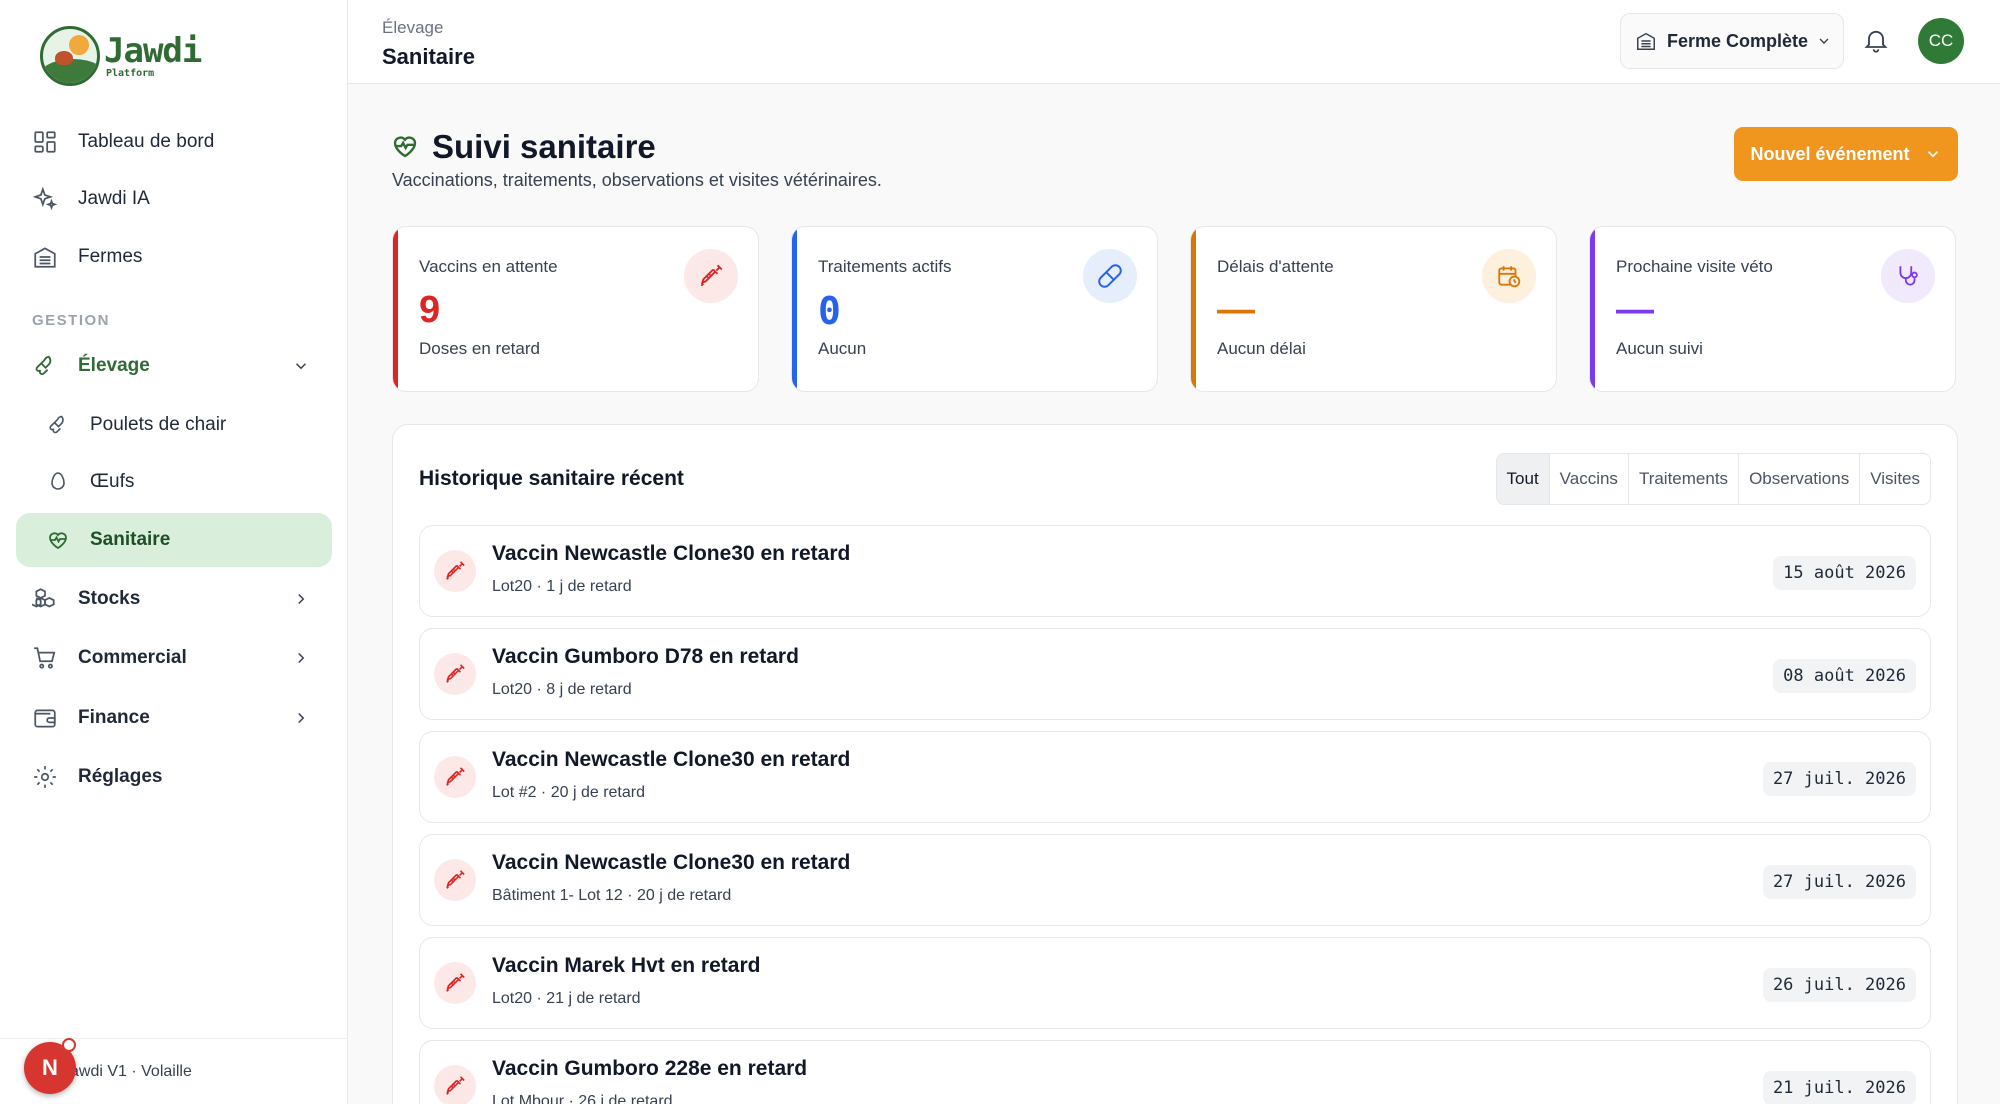 The width and height of the screenshot is (2000, 1104). What do you see at coordinates (114, 717) in the screenshot?
I see `sidebar-item-label: Finance` at bounding box center [114, 717].